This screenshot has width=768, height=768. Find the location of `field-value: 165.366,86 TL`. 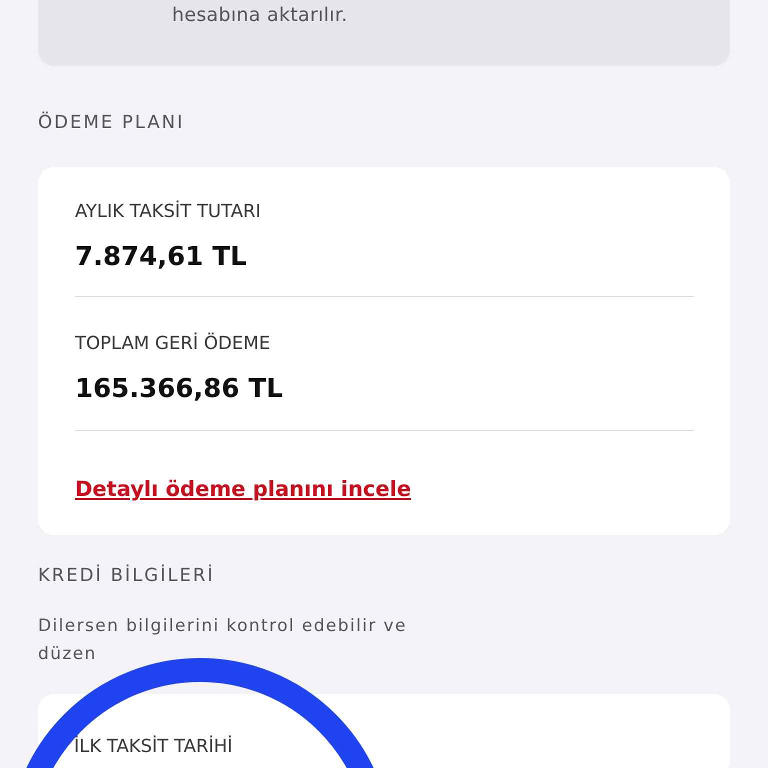

field-value: 165.366,86 TL is located at coordinates (179, 389).